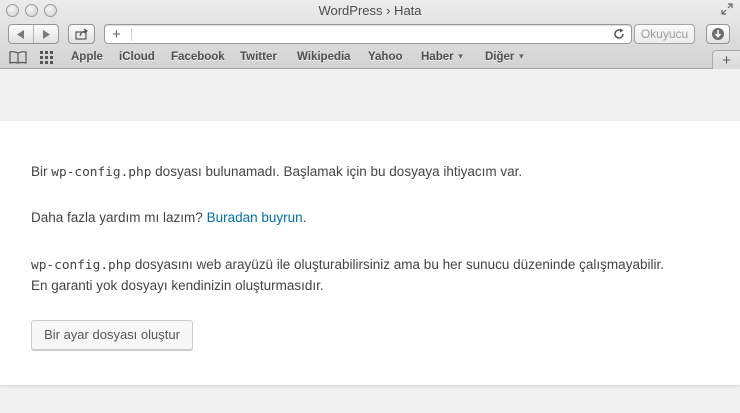  What do you see at coordinates (18, 57) in the screenshot?
I see `reading-list-icon` at bounding box center [18, 57].